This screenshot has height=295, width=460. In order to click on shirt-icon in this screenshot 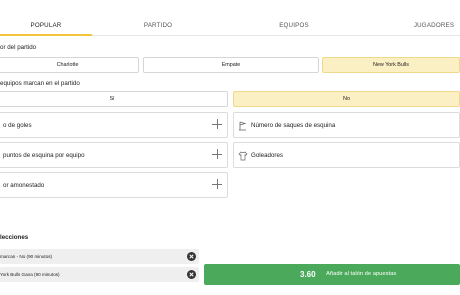, I will do `click(243, 156)`.